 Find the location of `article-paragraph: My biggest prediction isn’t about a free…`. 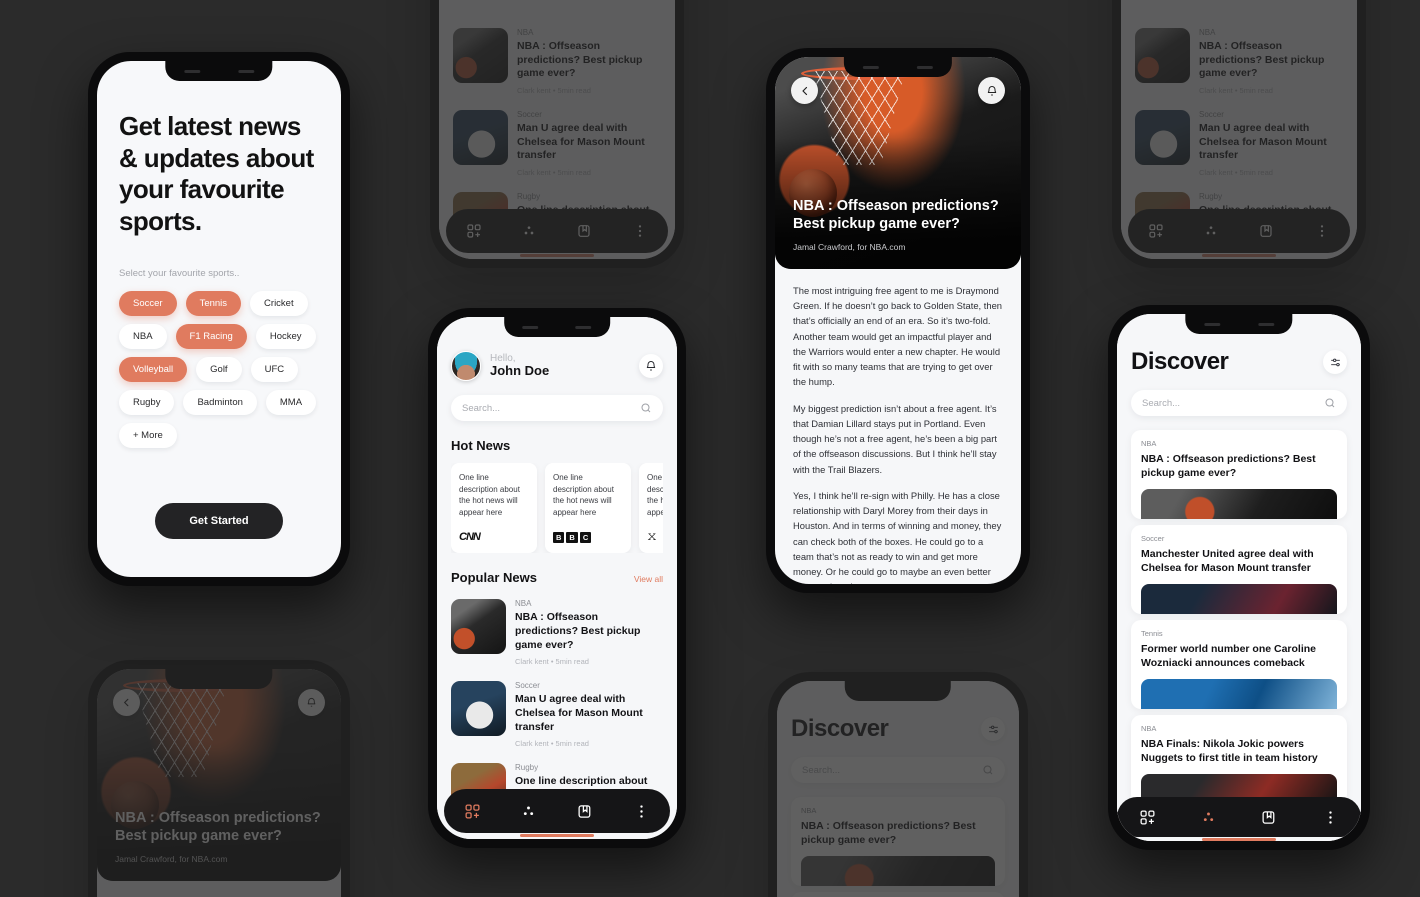

article-paragraph: My biggest prediction isn’t about a free… is located at coordinates (895, 438).